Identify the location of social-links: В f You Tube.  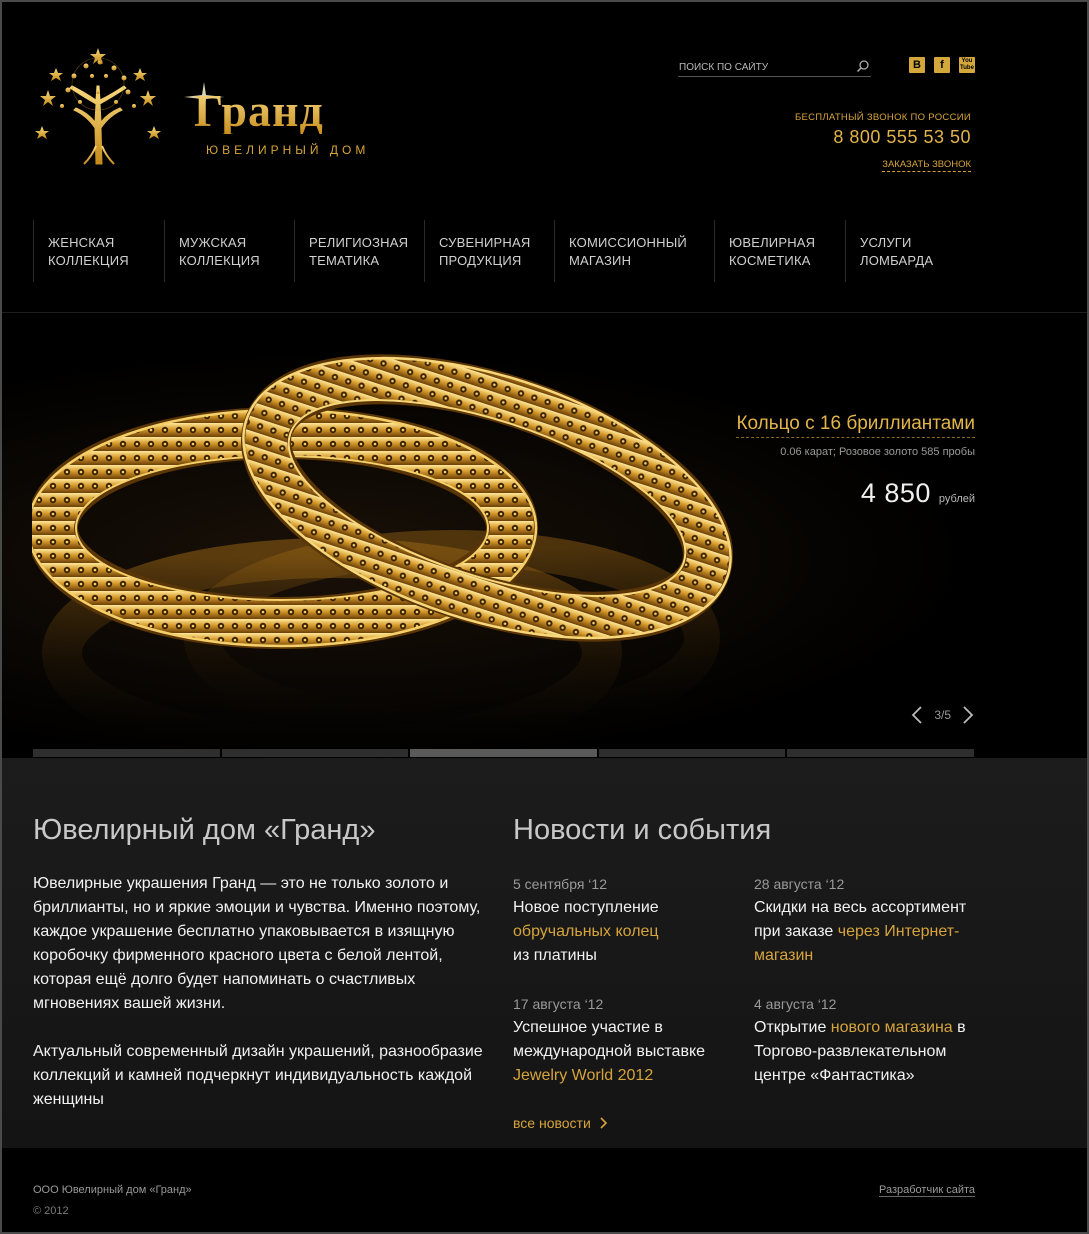
(942, 65).